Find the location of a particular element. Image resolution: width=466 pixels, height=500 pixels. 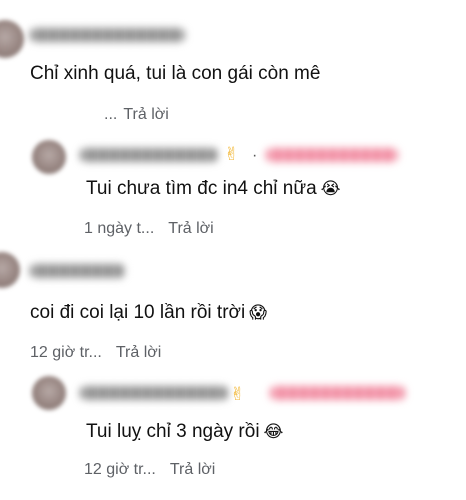

comment-text-content: Tui chưa tìm đc in4 chỉ nữa is located at coordinates (201, 188).